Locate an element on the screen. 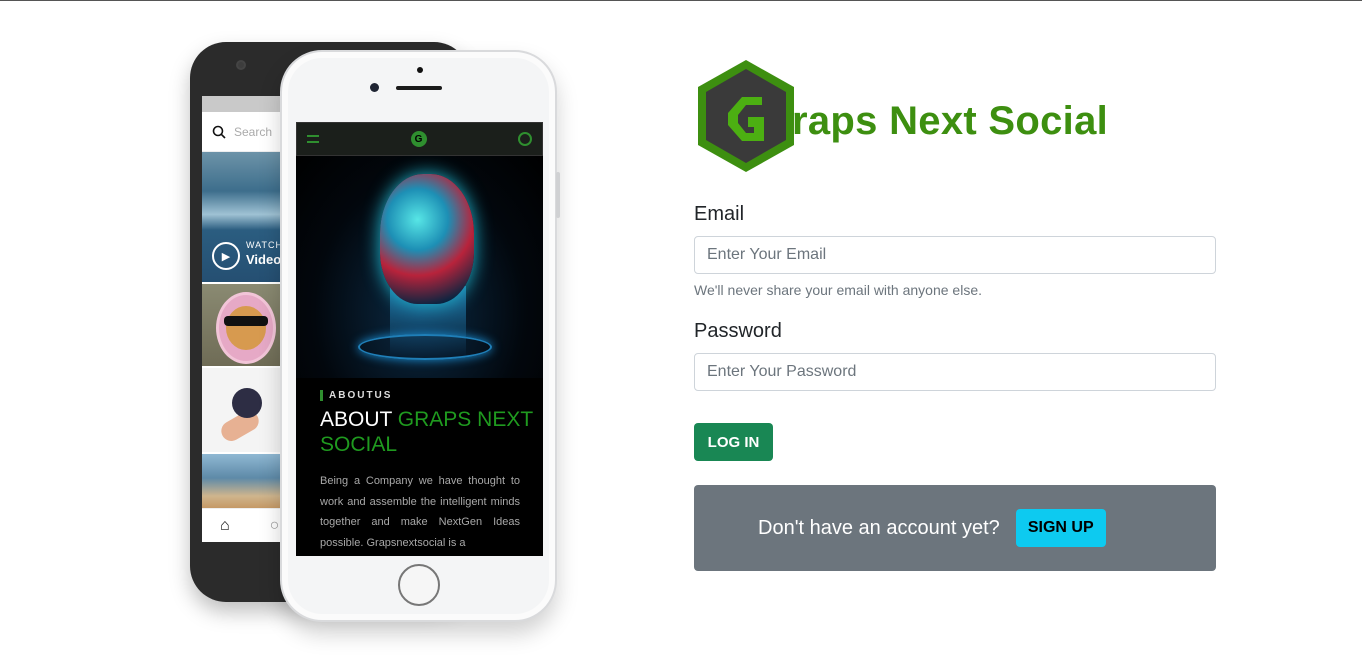  search-icon is located at coordinates (219, 132).